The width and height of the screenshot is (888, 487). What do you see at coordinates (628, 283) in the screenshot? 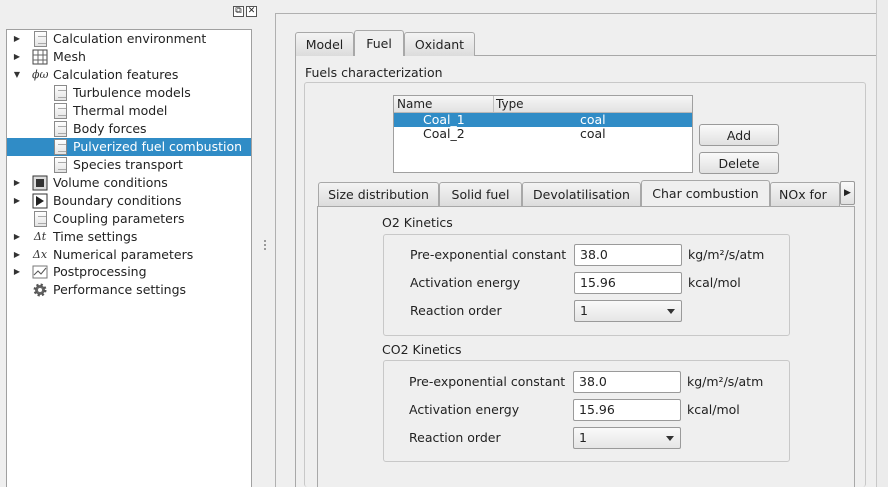
I see `o2-activation-input: 15.96` at bounding box center [628, 283].